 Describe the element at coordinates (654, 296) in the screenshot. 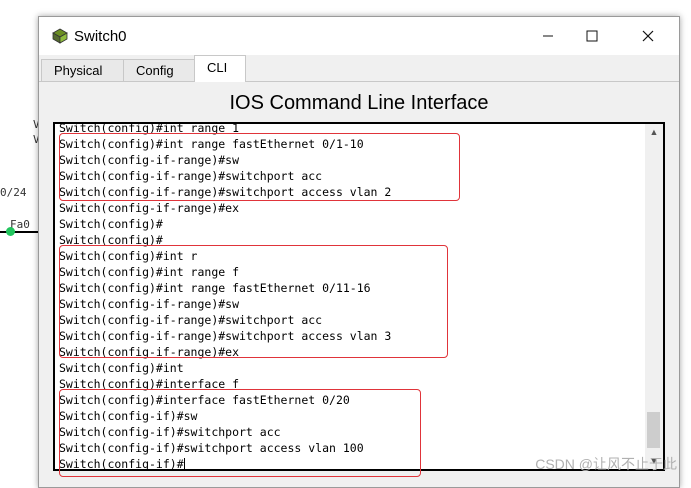

I see `vertical-scrollbar: ▲ ▼` at that location.